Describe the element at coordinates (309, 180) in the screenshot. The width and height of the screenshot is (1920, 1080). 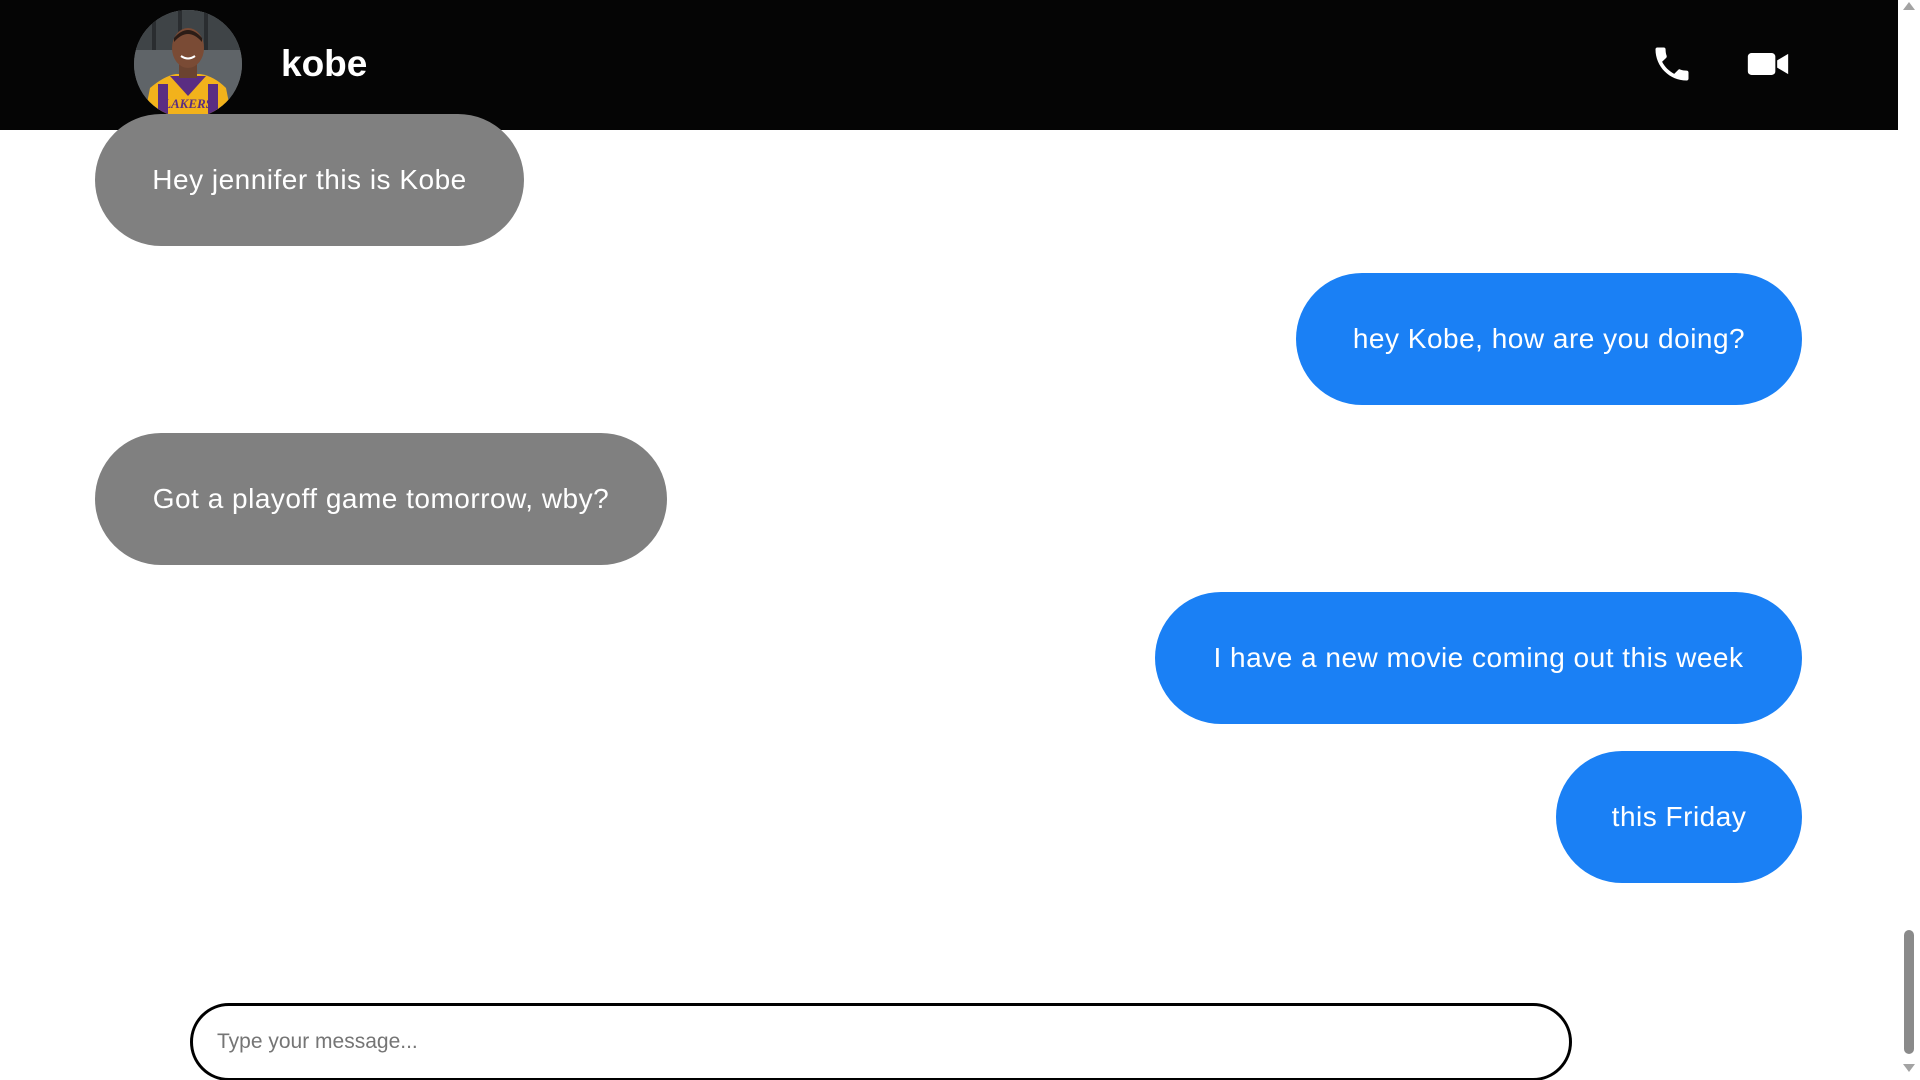
I see `message-received: Hey jennifer this is Kobe` at that location.